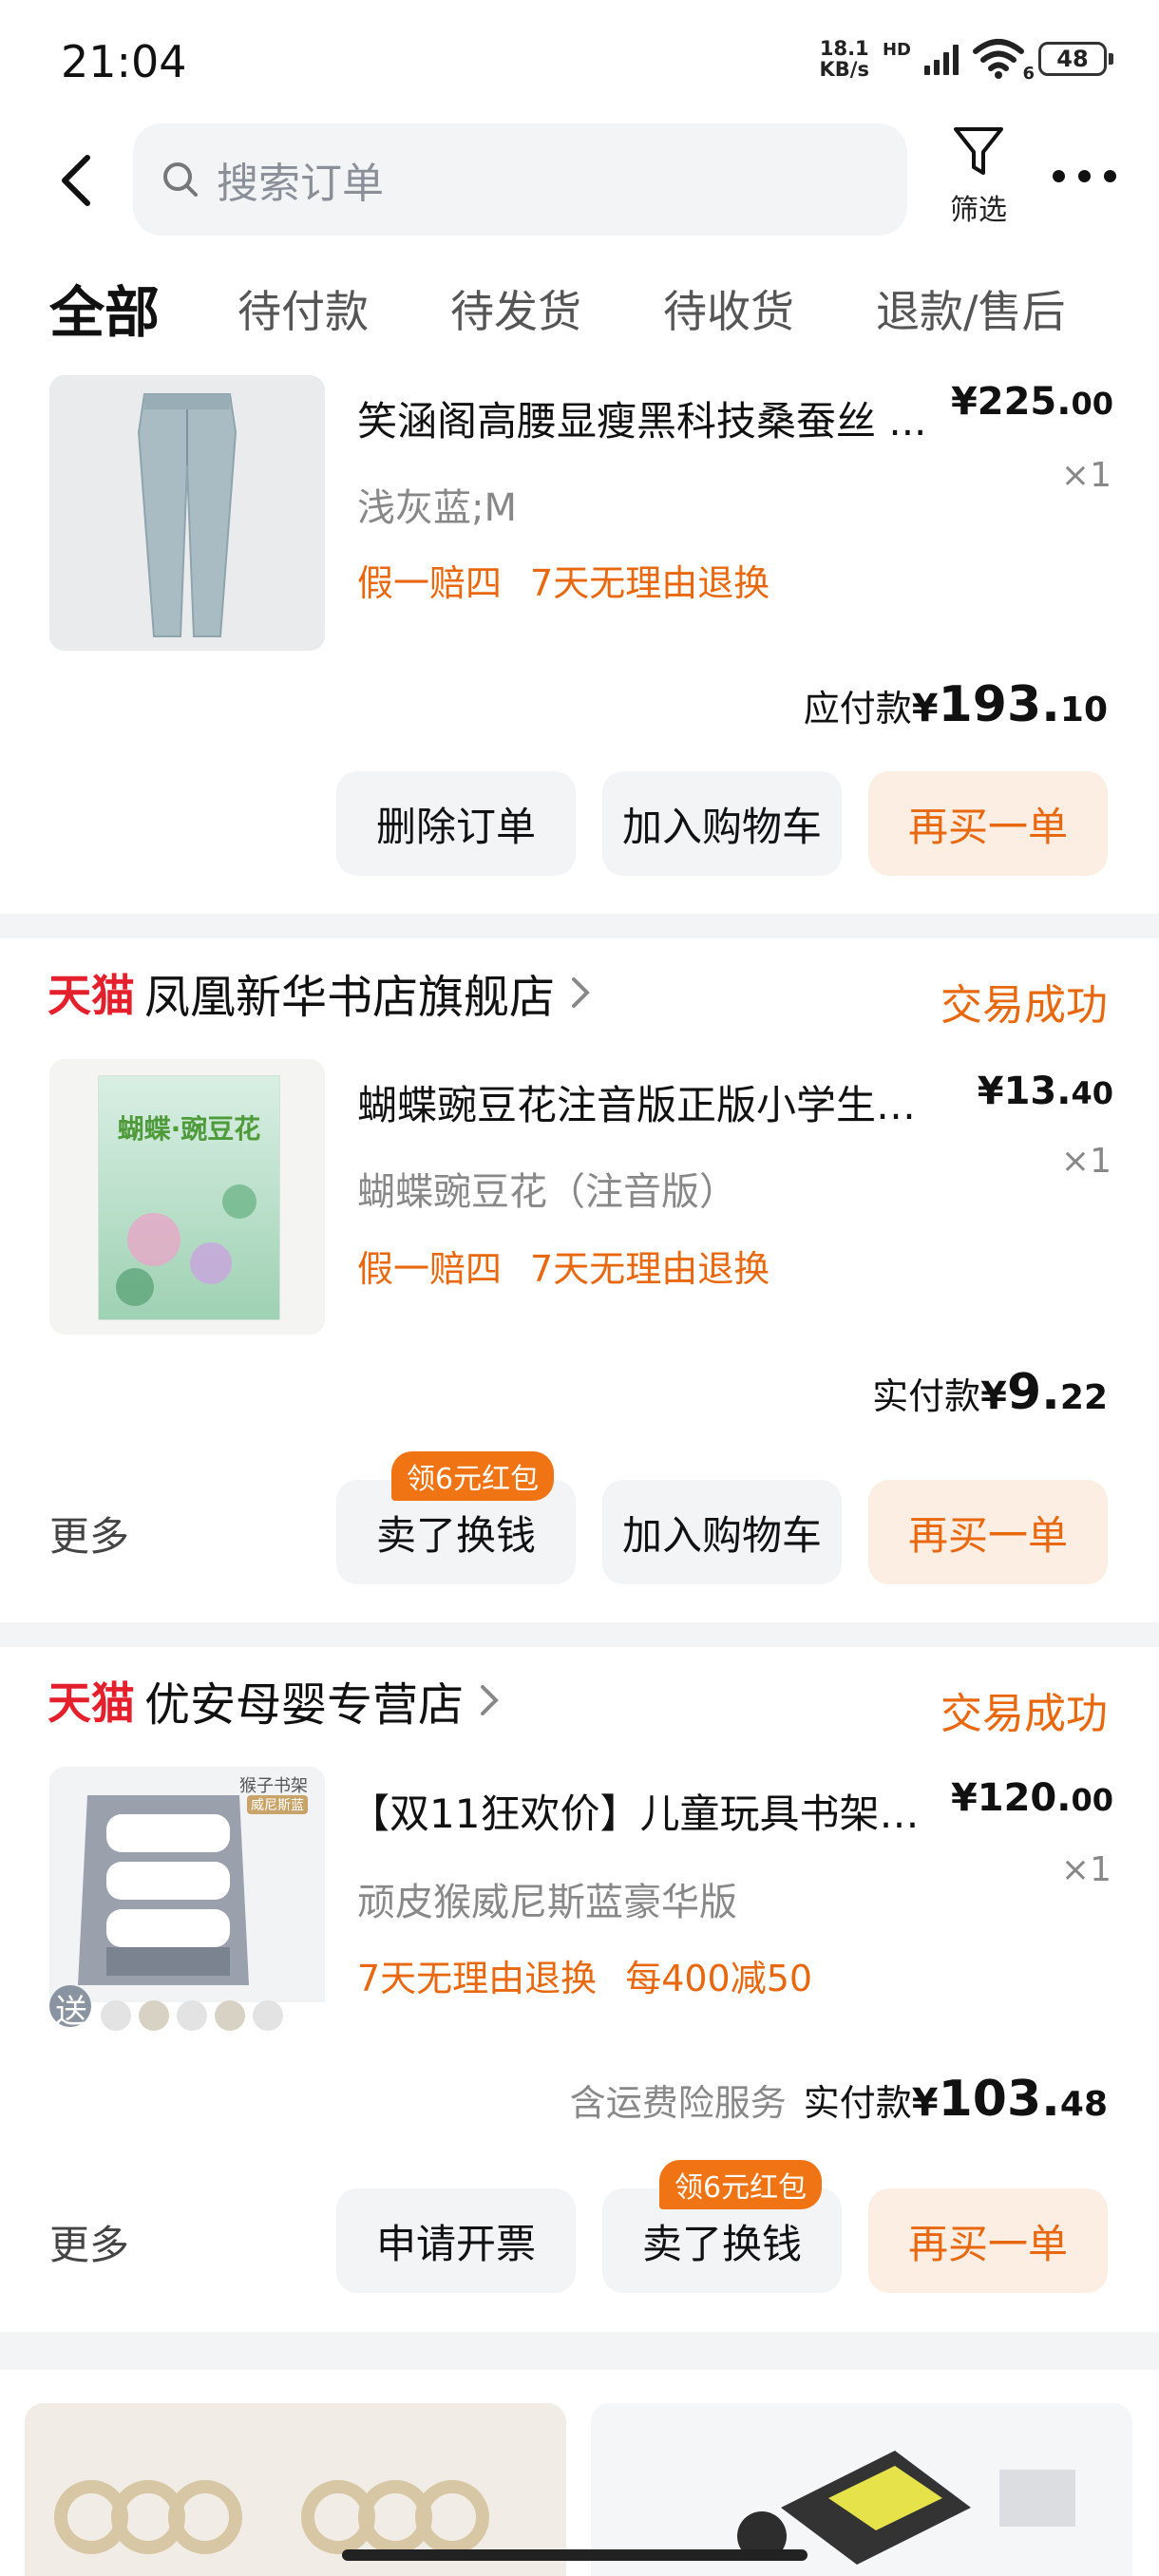 The width and height of the screenshot is (1159, 2576). What do you see at coordinates (896, 49) in the screenshot?
I see `hd-indicator: HD` at bounding box center [896, 49].